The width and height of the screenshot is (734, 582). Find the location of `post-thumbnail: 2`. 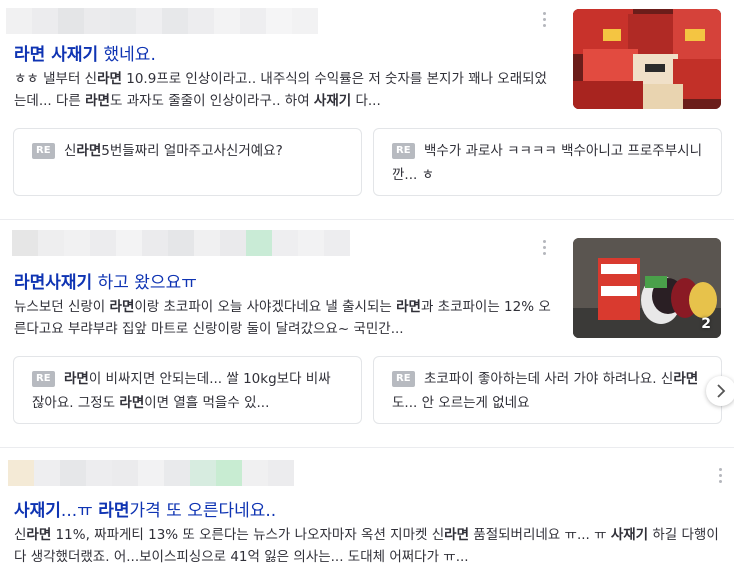

post-thumbnail: 2 is located at coordinates (647, 288).